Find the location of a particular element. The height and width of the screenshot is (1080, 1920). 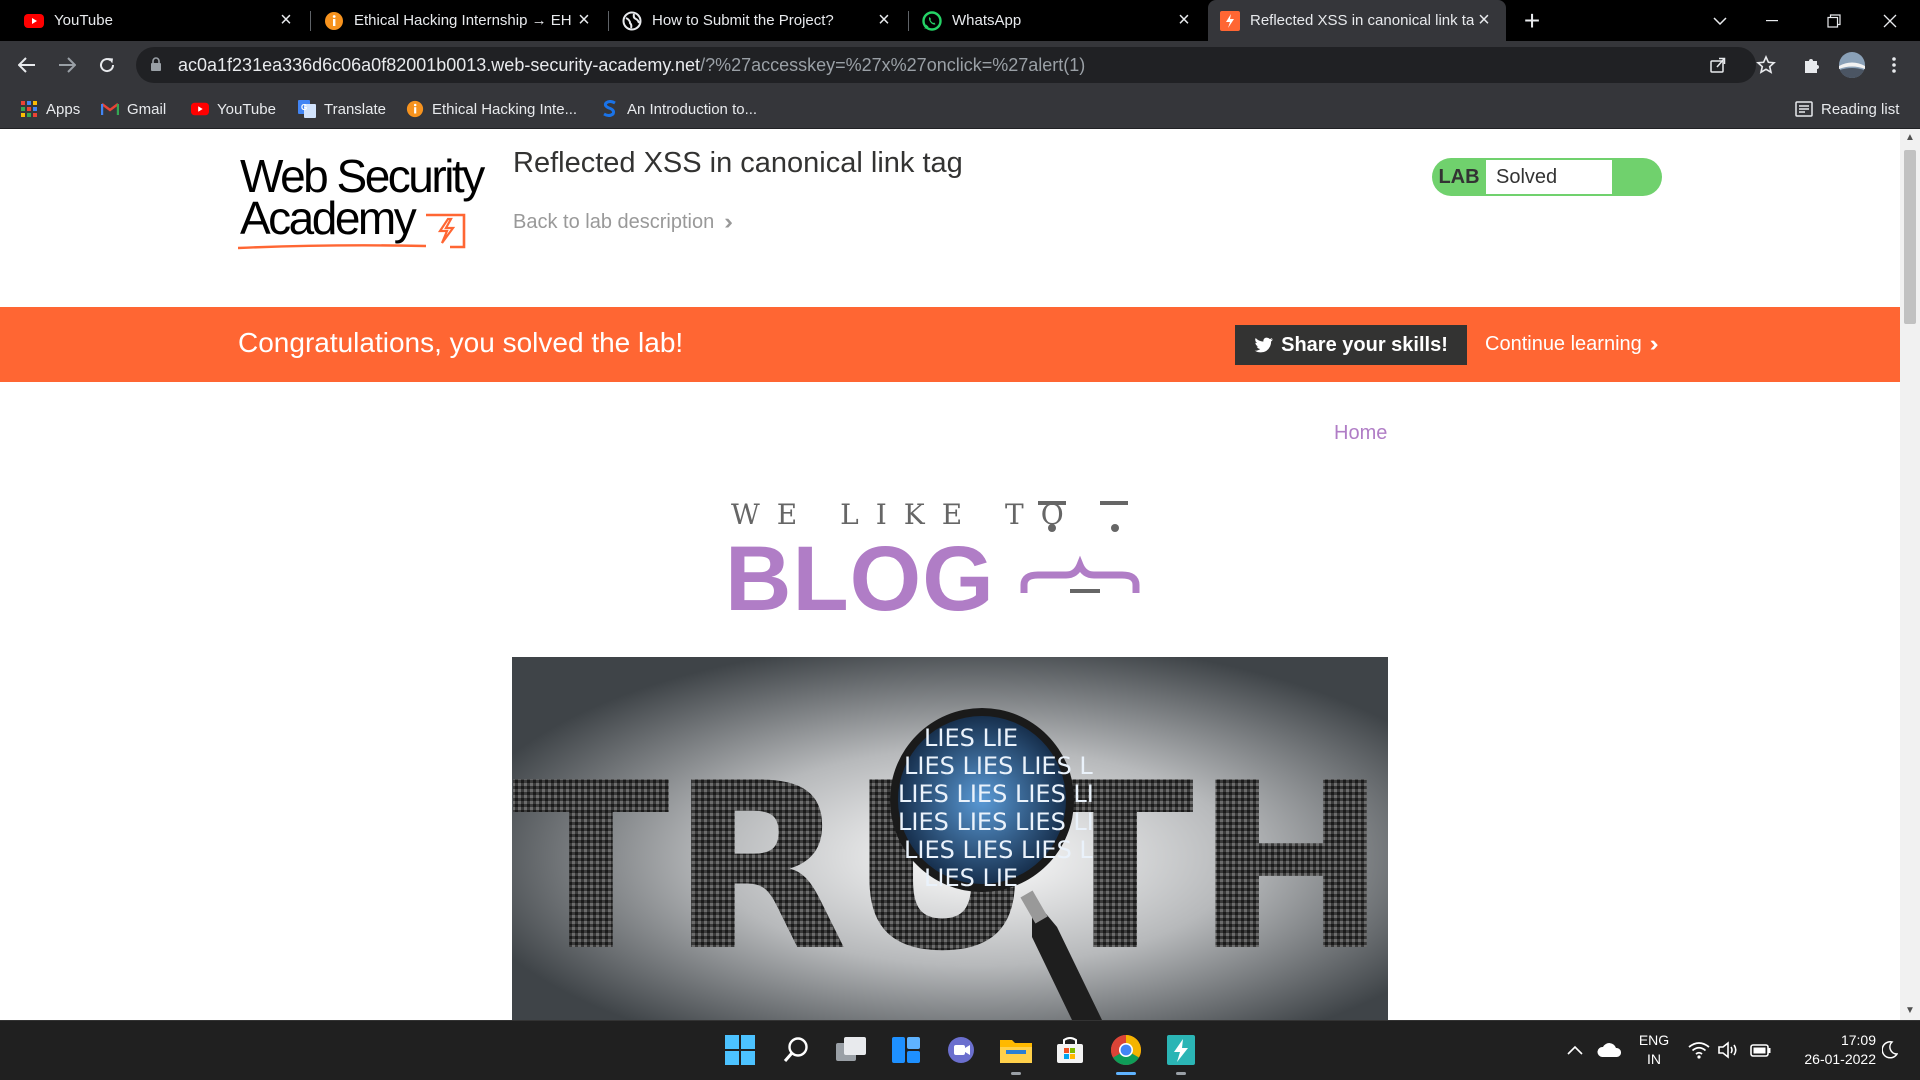

lab-status-value: Solved is located at coordinates (1549, 177).